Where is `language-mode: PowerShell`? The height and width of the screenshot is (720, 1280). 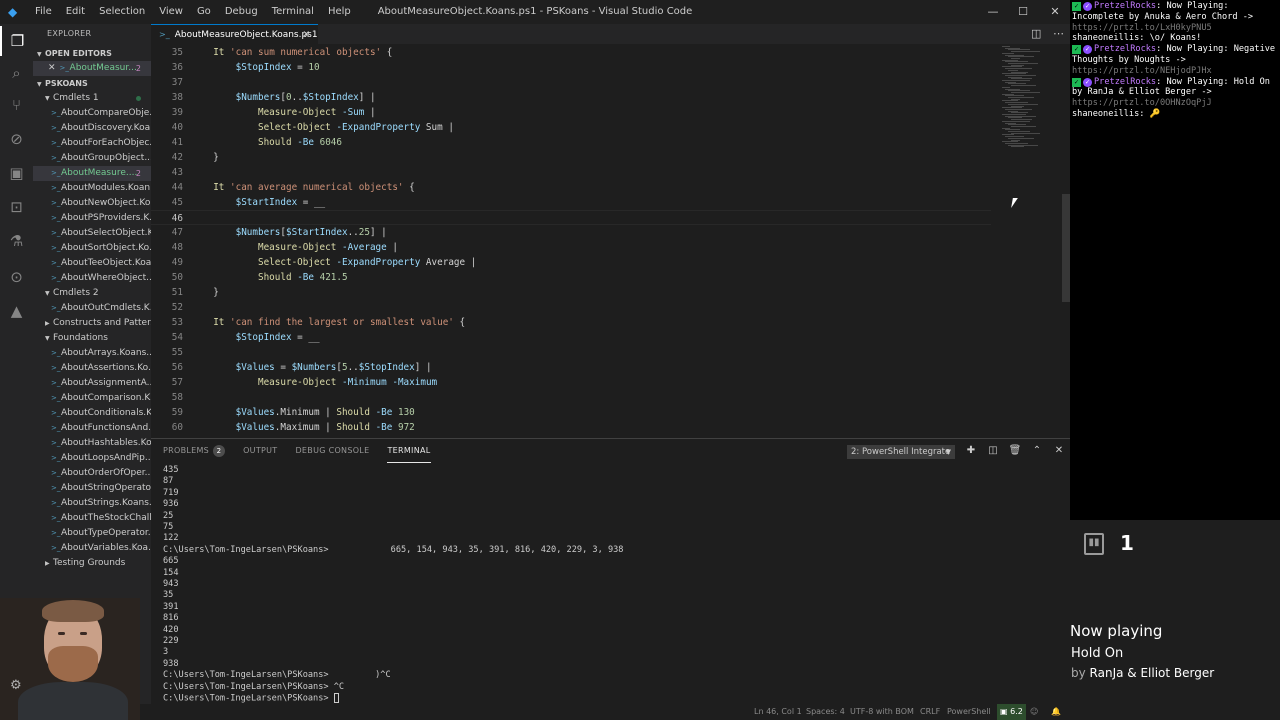 language-mode: PowerShell is located at coordinates (969, 712).